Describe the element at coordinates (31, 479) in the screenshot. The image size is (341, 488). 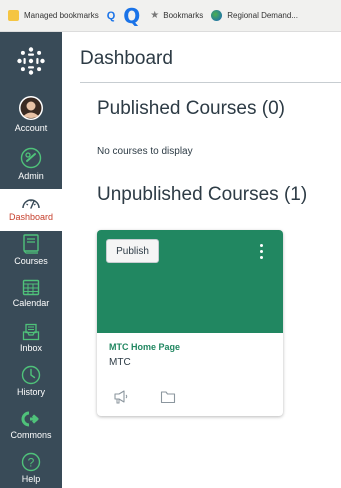
I see `nav-label: Help` at that location.